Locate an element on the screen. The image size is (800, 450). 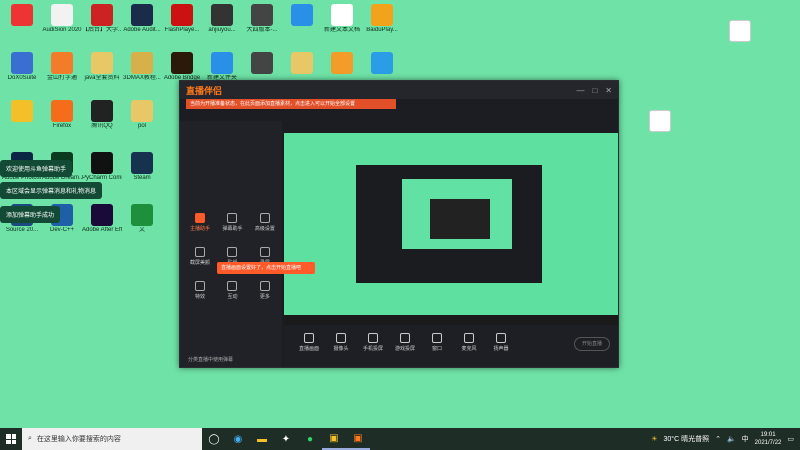
interact-icon is located at coordinates (232, 286).